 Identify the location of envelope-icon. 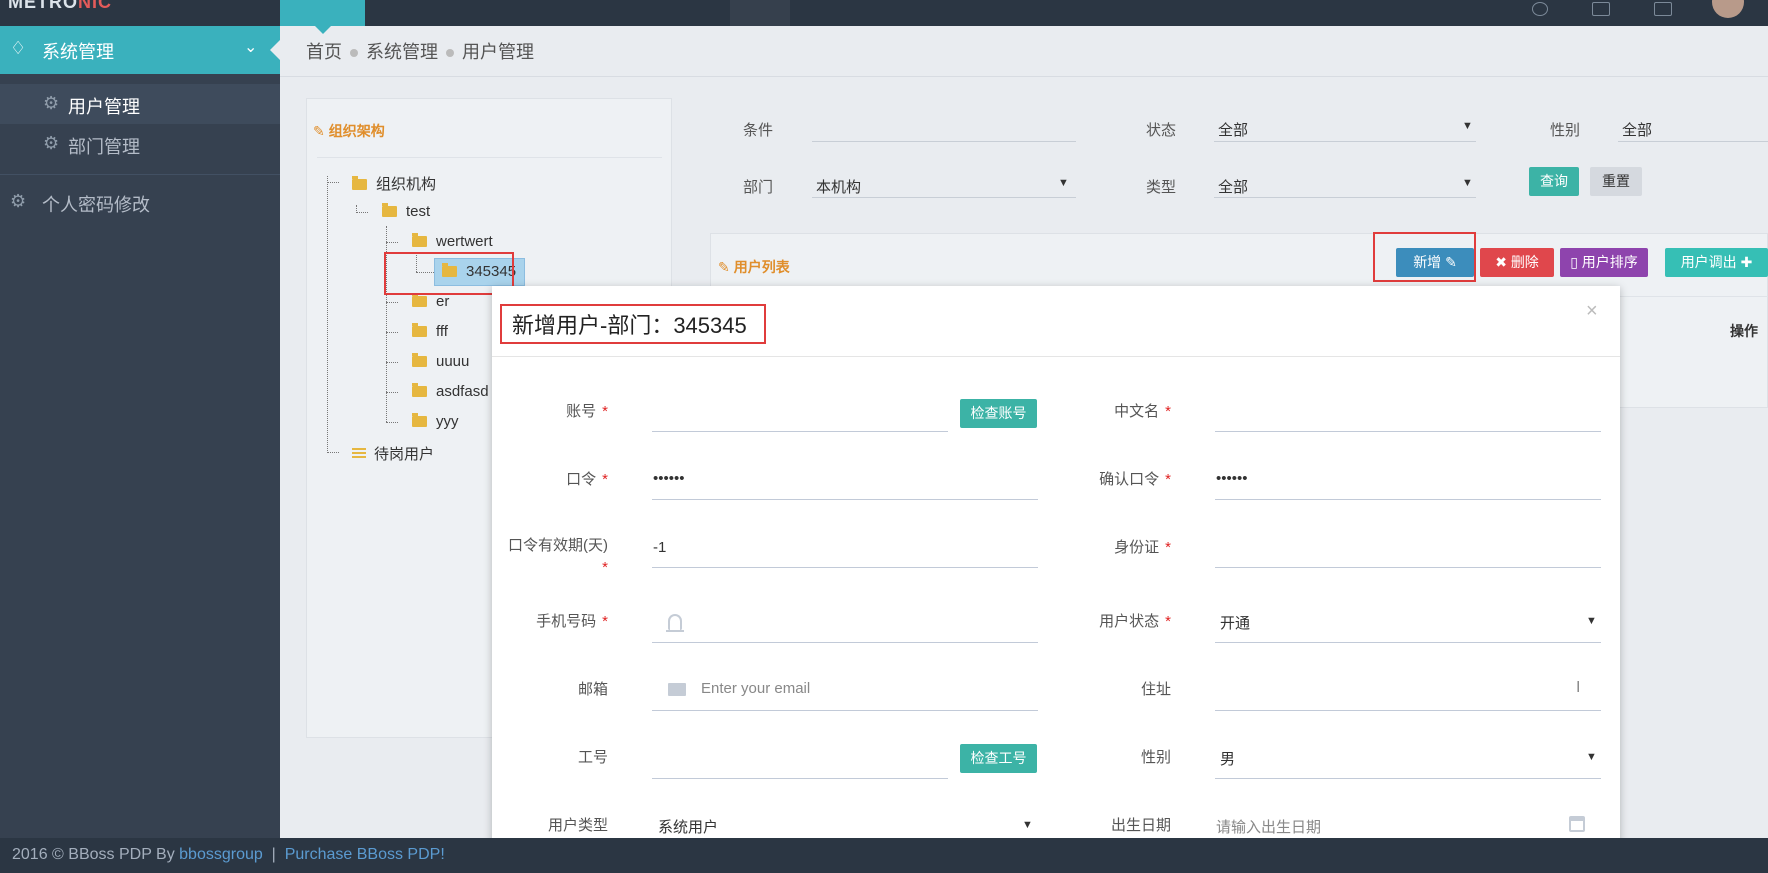
(1601, 9).